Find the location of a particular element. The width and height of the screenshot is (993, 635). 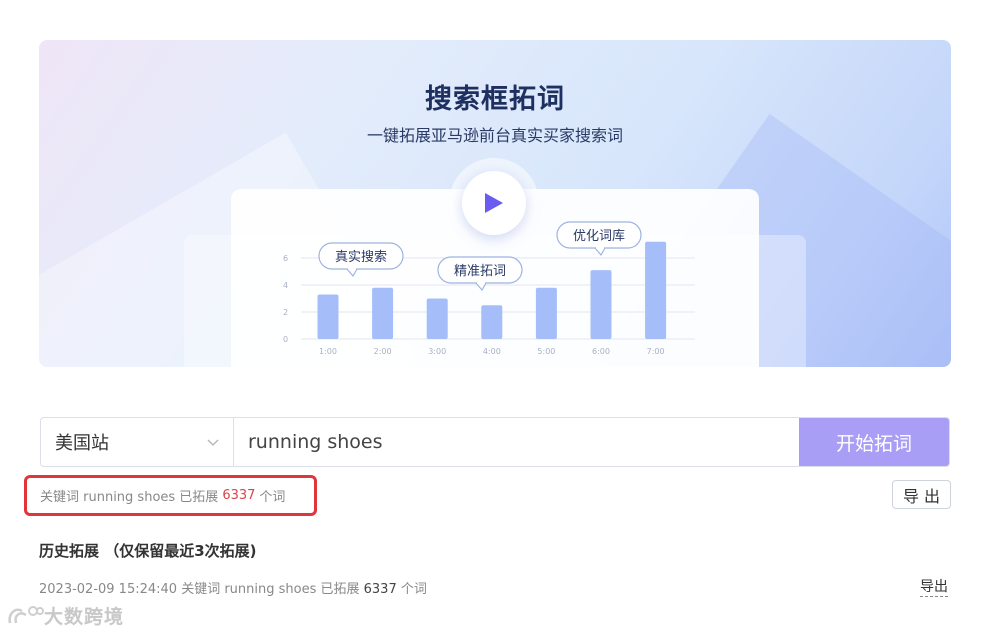

result-summary: 关键词 running shoes 已拓展 6337 个词 is located at coordinates (170, 495).